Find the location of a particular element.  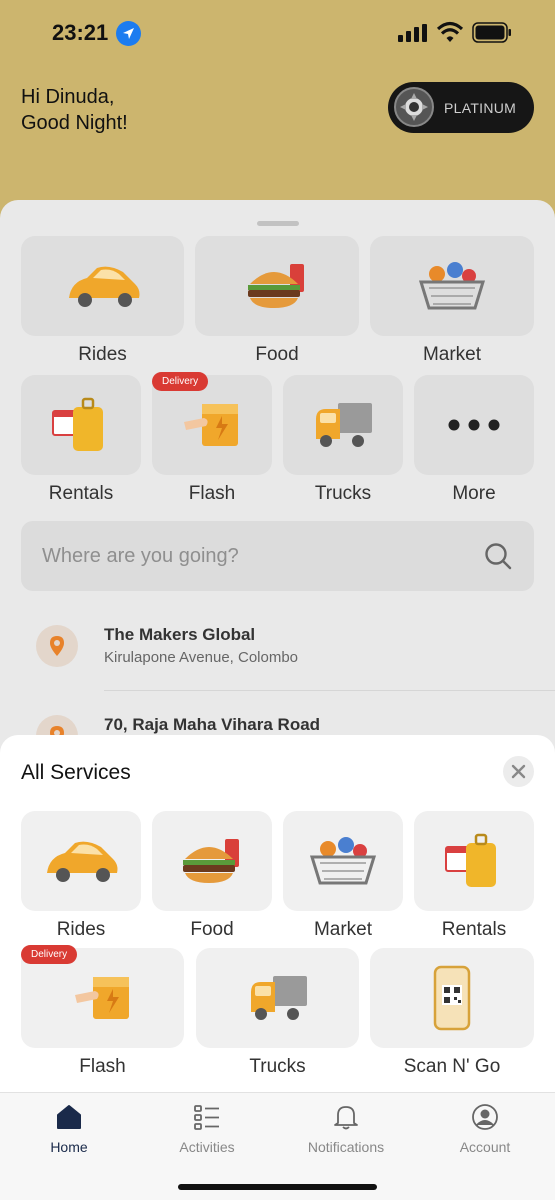

divider is located at coordinates (329, 690).